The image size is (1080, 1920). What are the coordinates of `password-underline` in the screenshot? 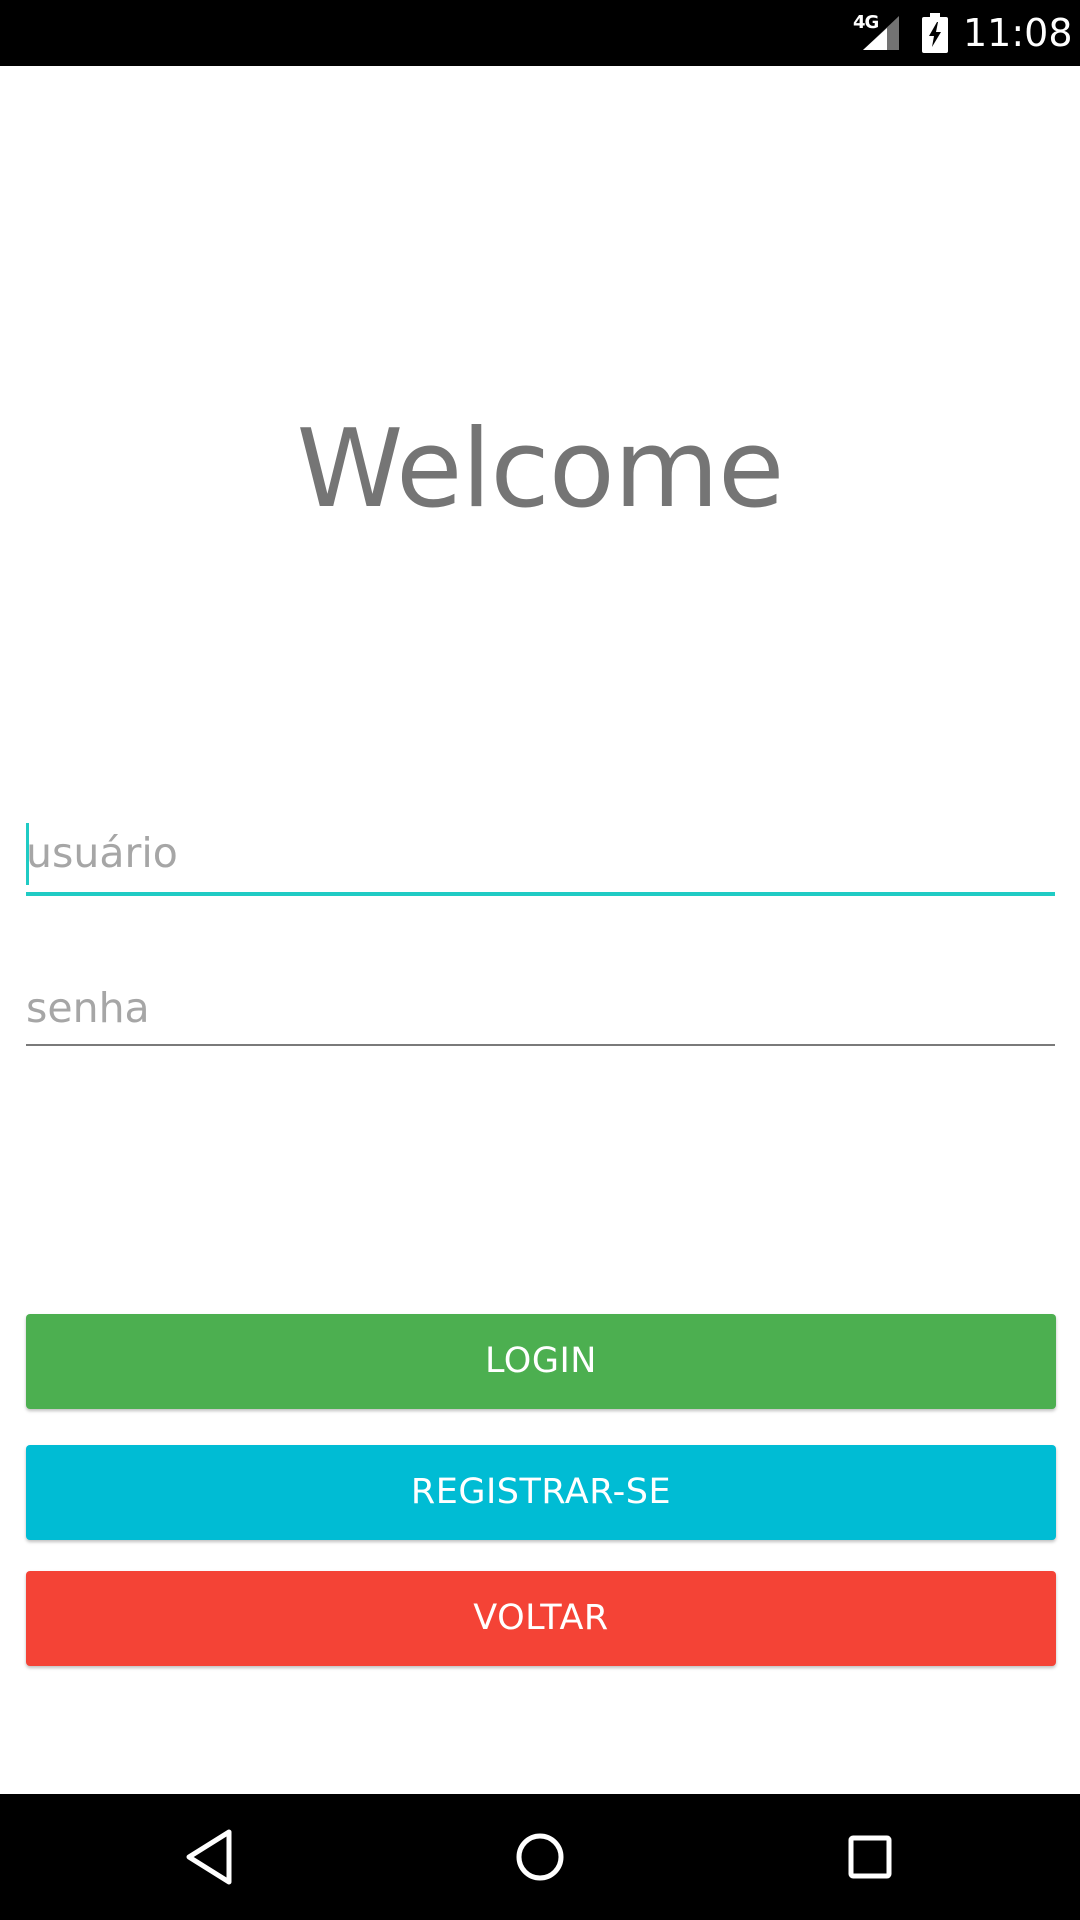 It's located at (540, 1045).